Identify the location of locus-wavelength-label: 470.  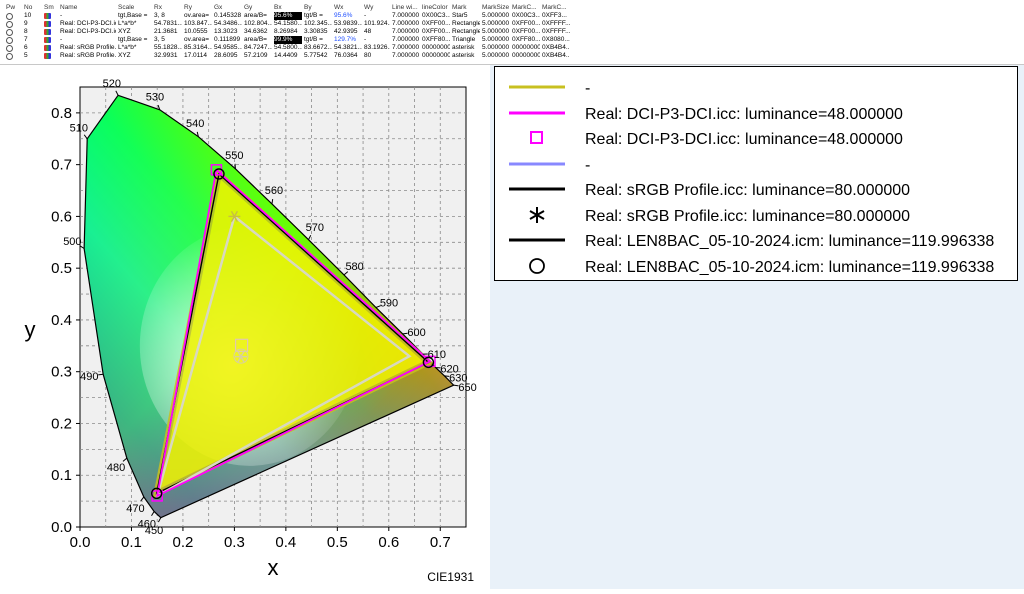
(135, 509).